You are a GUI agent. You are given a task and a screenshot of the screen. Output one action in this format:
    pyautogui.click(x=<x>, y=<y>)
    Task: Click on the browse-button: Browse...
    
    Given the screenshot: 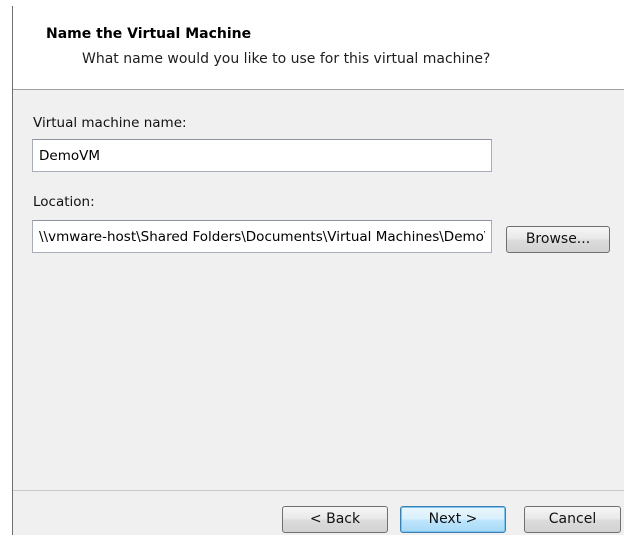 What is the action you would take?
    pyautogui.click(x=558, y=239)
    